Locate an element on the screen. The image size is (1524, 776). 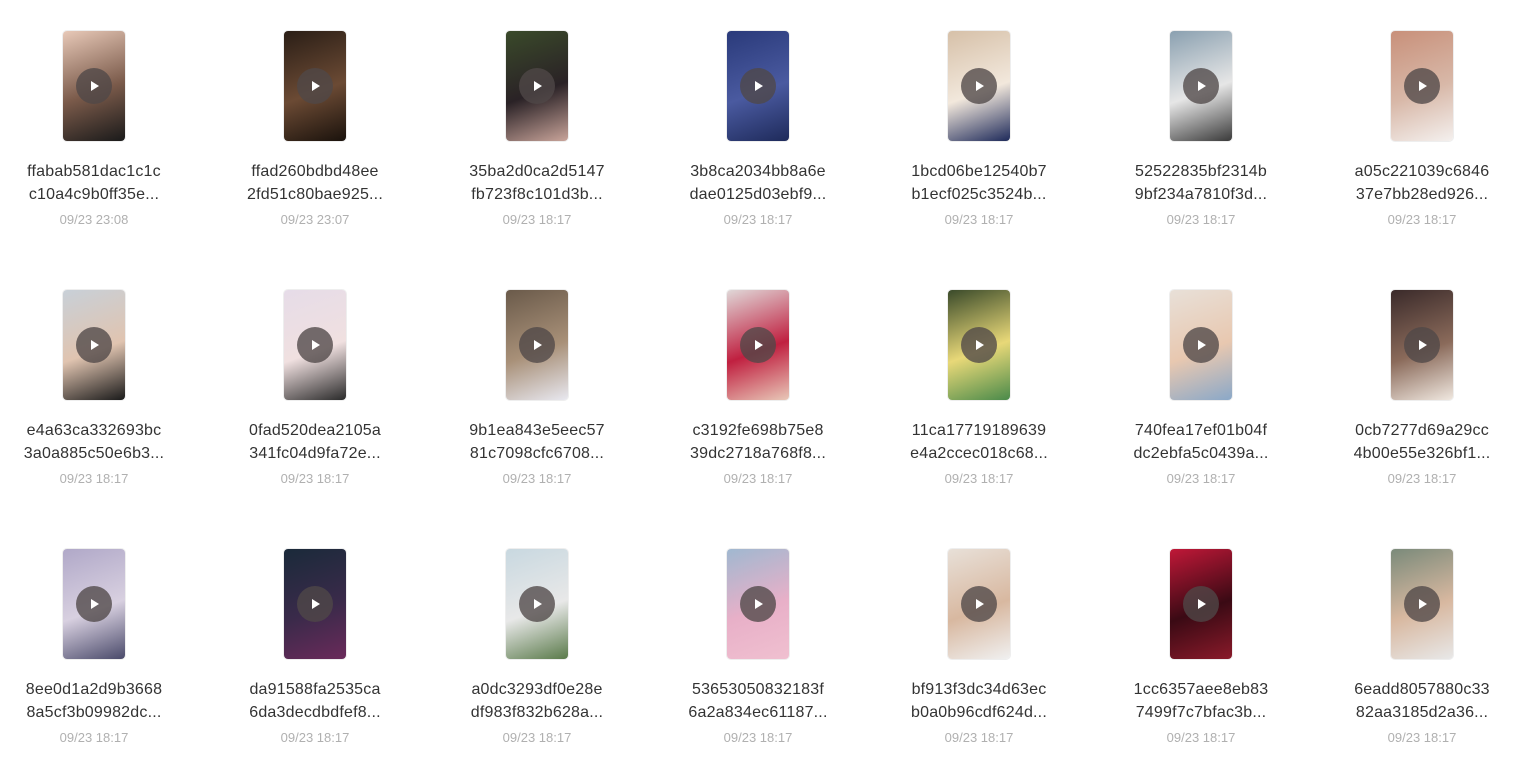
filename-line-1: 8ee0d1a2d9b3668 is located at coordinates (94, 689).